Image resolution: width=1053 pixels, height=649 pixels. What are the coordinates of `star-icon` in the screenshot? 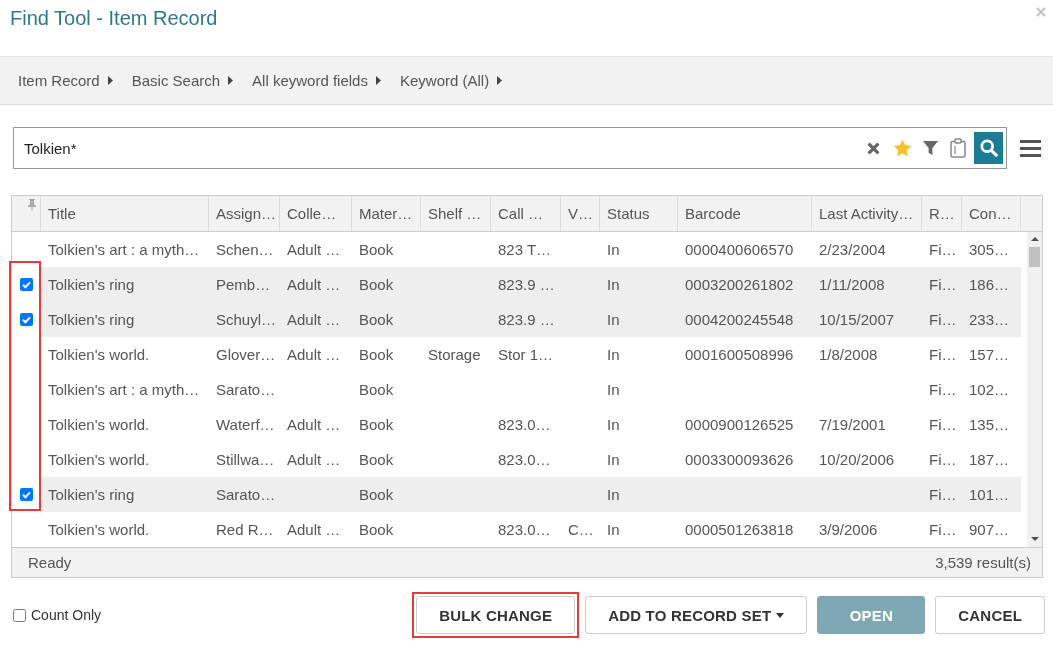 It's located at (902, 148).